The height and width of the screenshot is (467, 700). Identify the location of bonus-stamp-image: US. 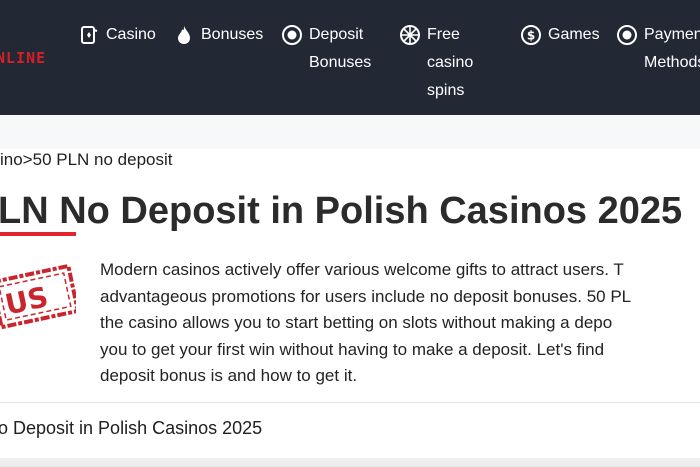
(38, 297).